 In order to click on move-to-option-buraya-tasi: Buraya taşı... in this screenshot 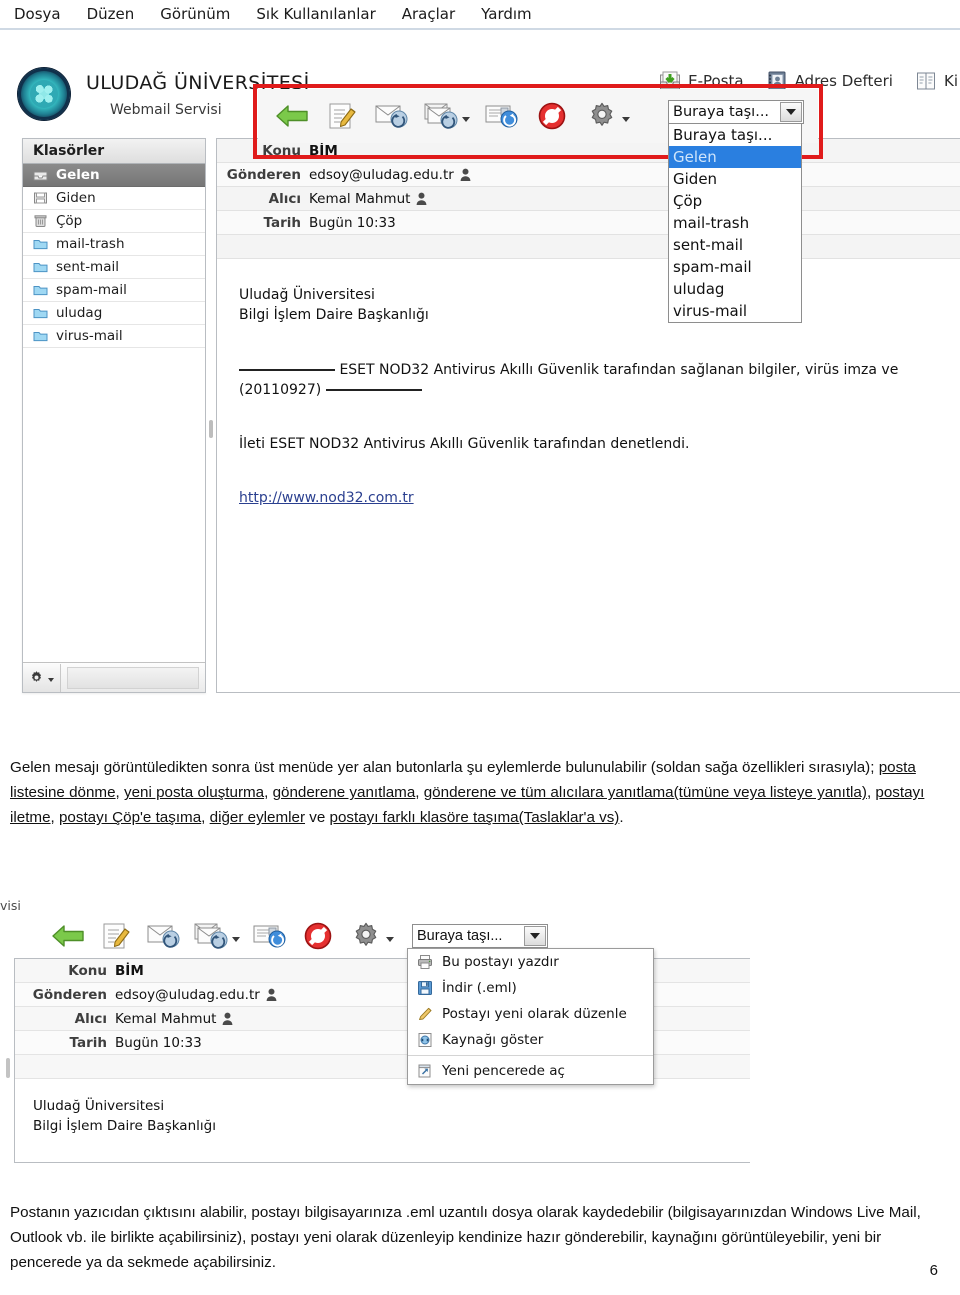, I will do `click(735, 135)`.